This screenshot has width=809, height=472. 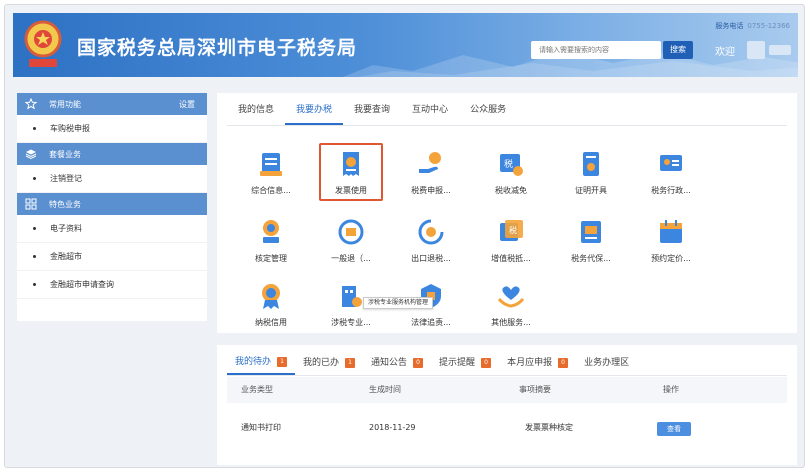 What do you see at coordinates (256, 112) in the screenshot?
I see `tab-my-info: 我的信息` at bounding box center [256, 112].